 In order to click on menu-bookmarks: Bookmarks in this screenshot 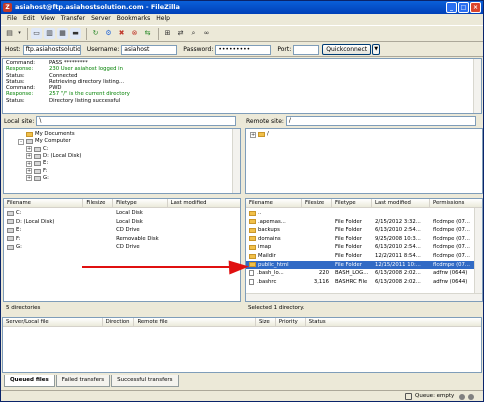, I will do `click(134, 19)`.